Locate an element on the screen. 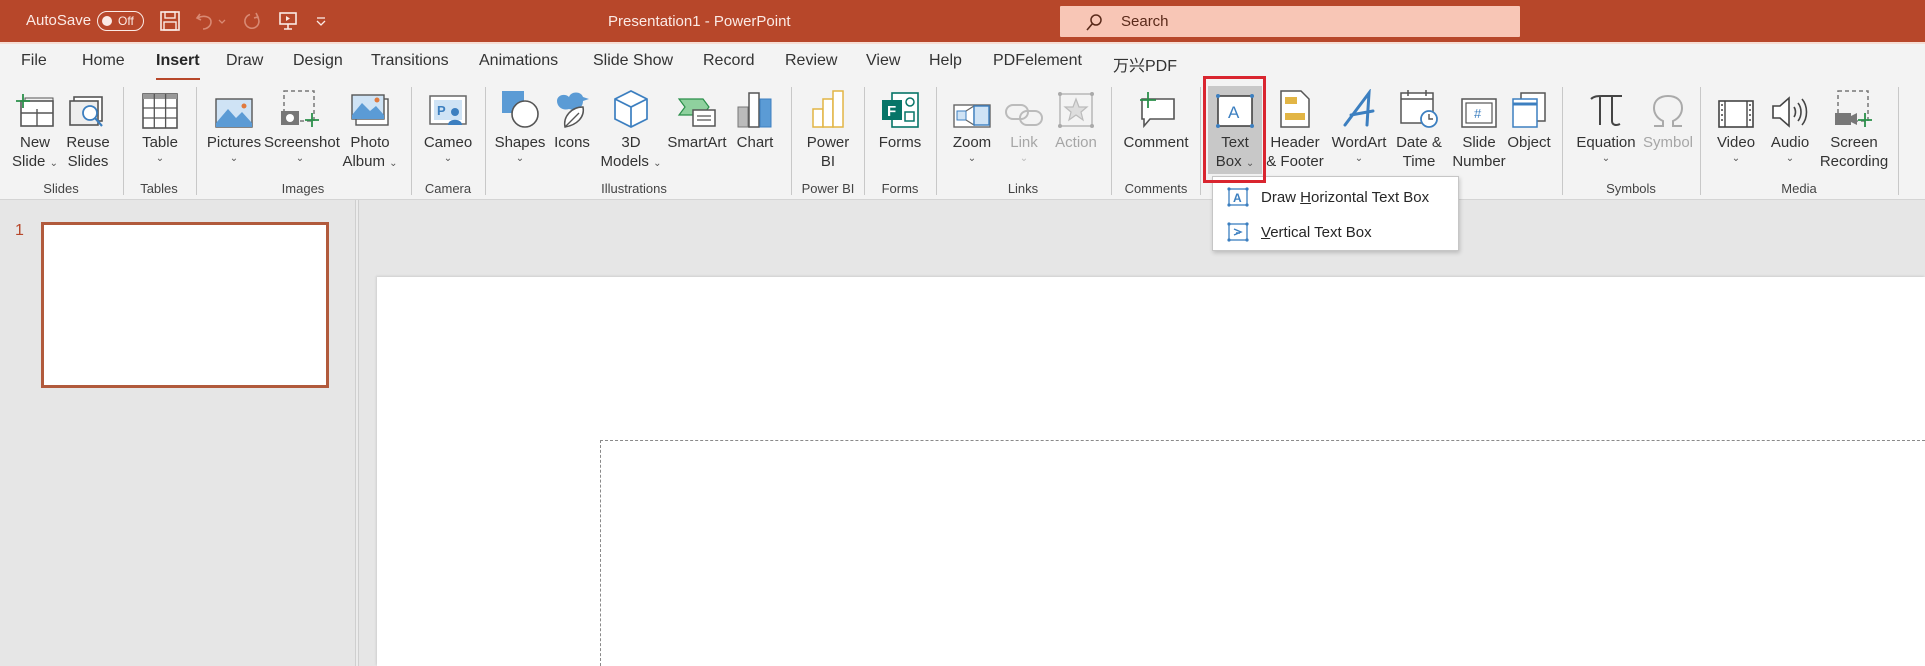 This screenshot has width=1925, height=666. tab-view: View is located at coordinates (883, 61).